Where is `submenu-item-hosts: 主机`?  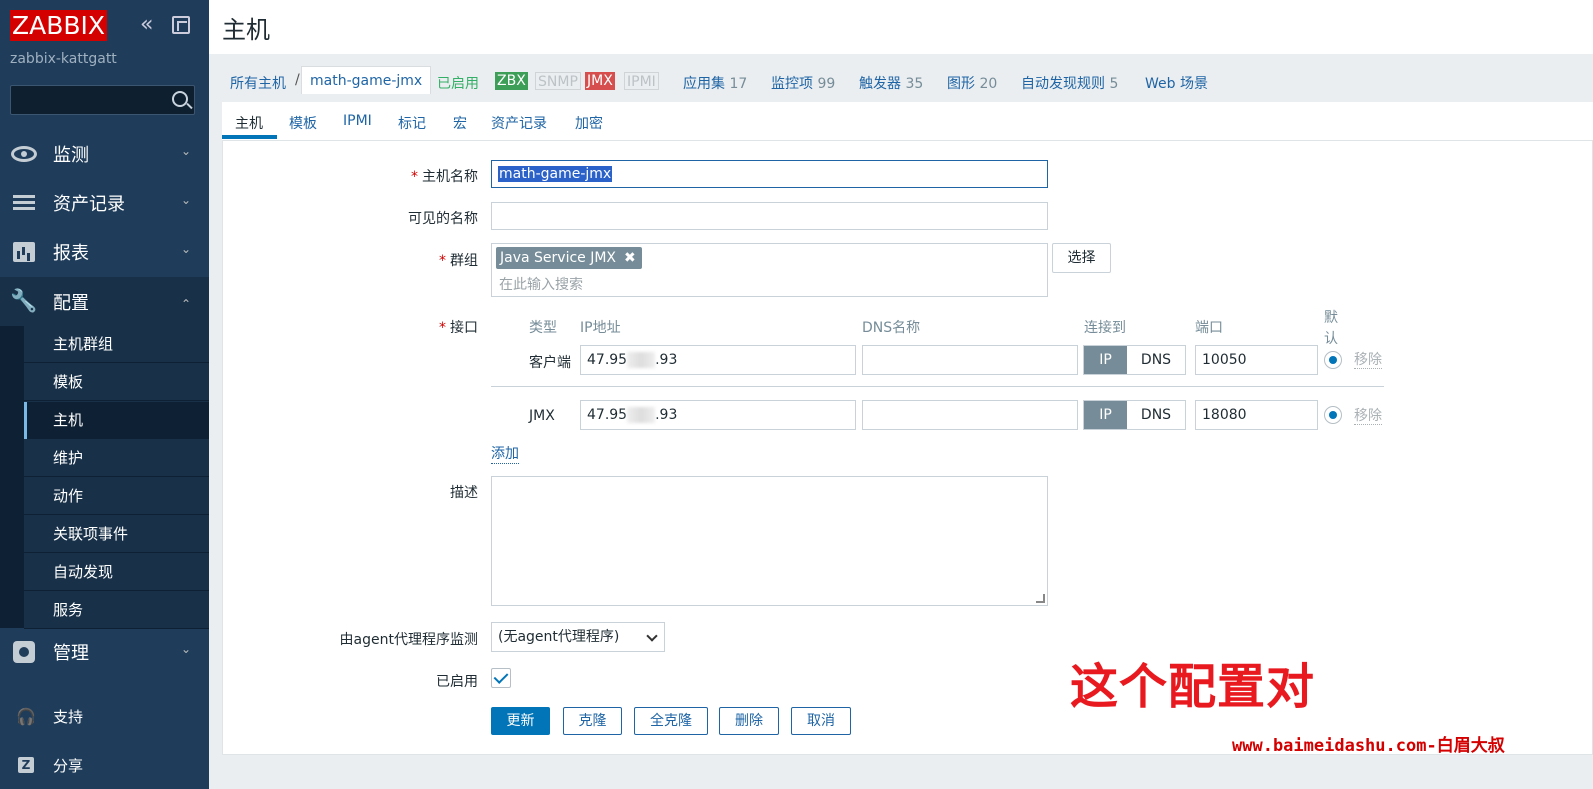
submenu-item-hosts: 主机 is located at coordinates (116, 420).